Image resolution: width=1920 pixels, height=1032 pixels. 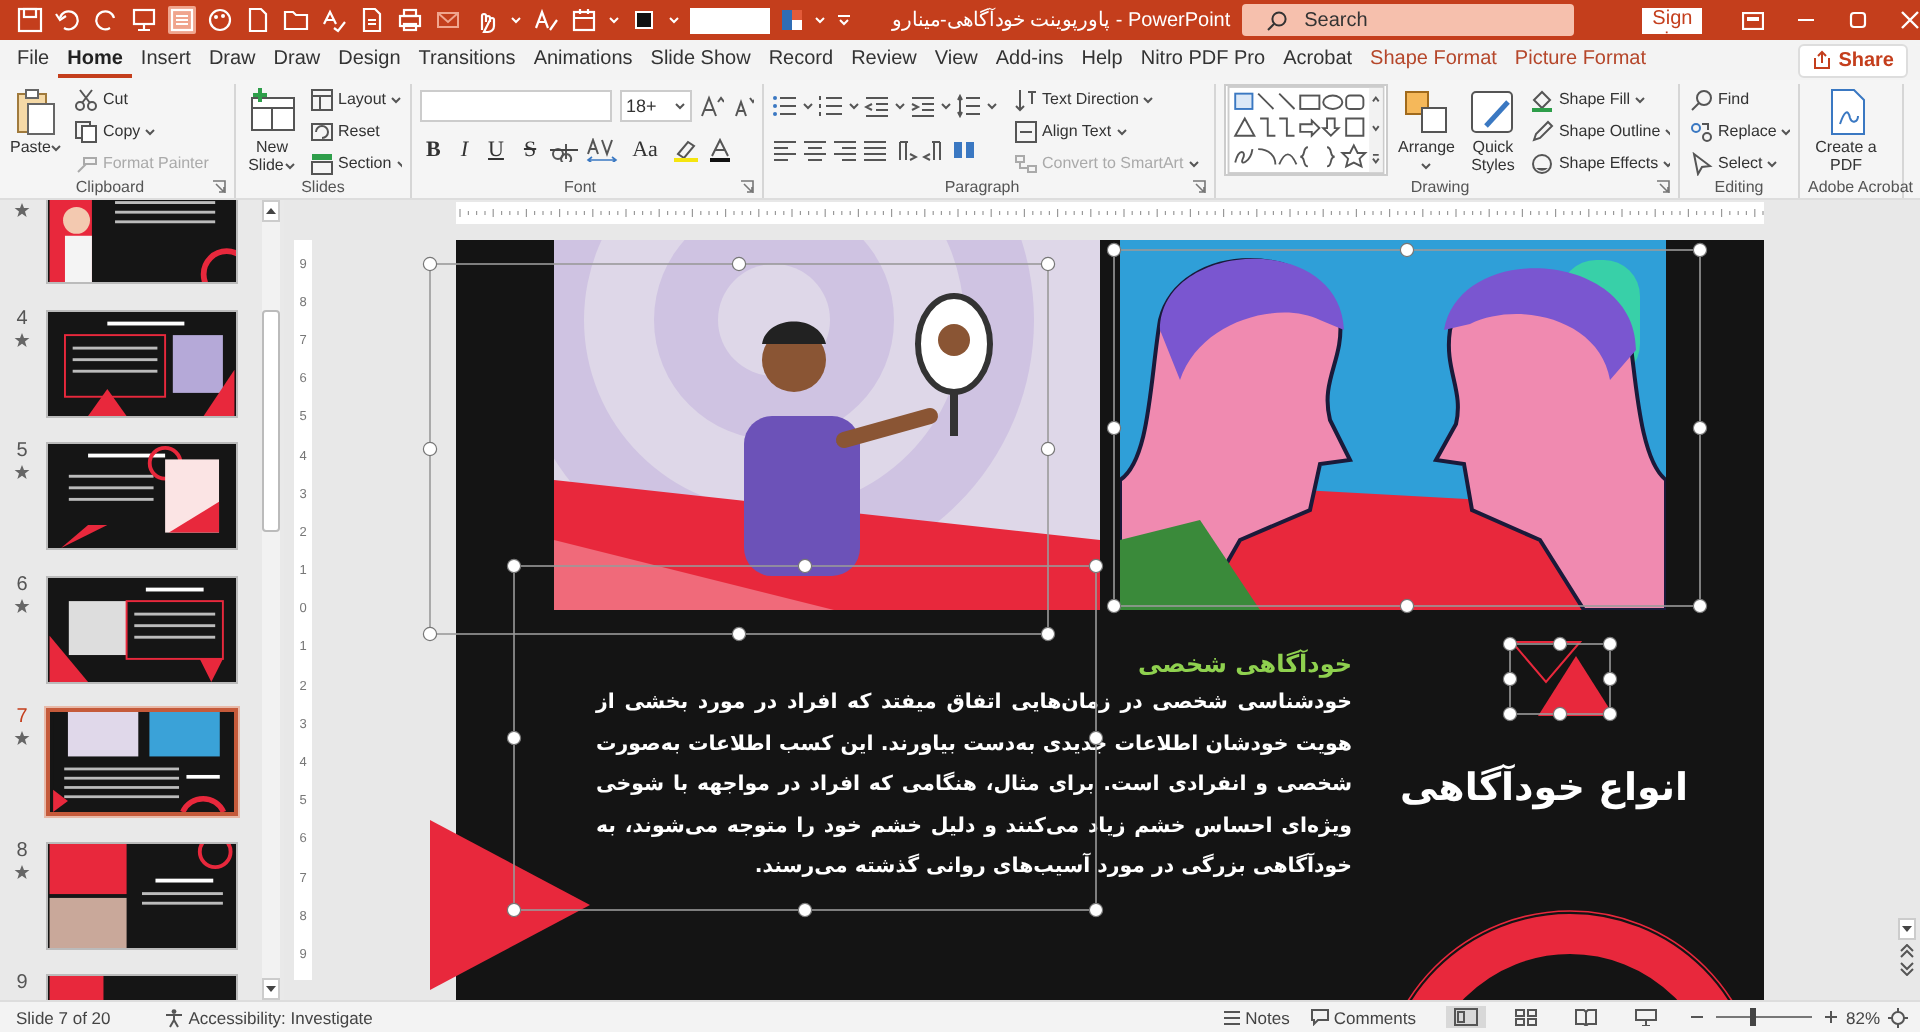 What do you see at coordinates (1318, 60) in the screenshot?
I see `ribbon-tab: Acrobat` at bounding box center [1318, 60].